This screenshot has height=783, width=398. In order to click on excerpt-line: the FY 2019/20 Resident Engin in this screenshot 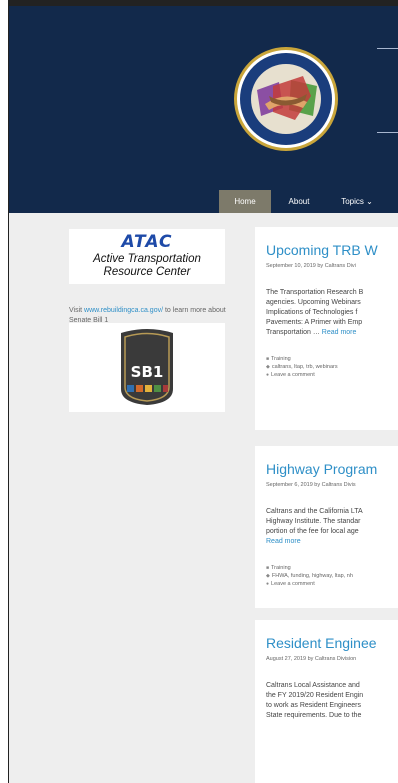, I will do `click(315, 695)`.